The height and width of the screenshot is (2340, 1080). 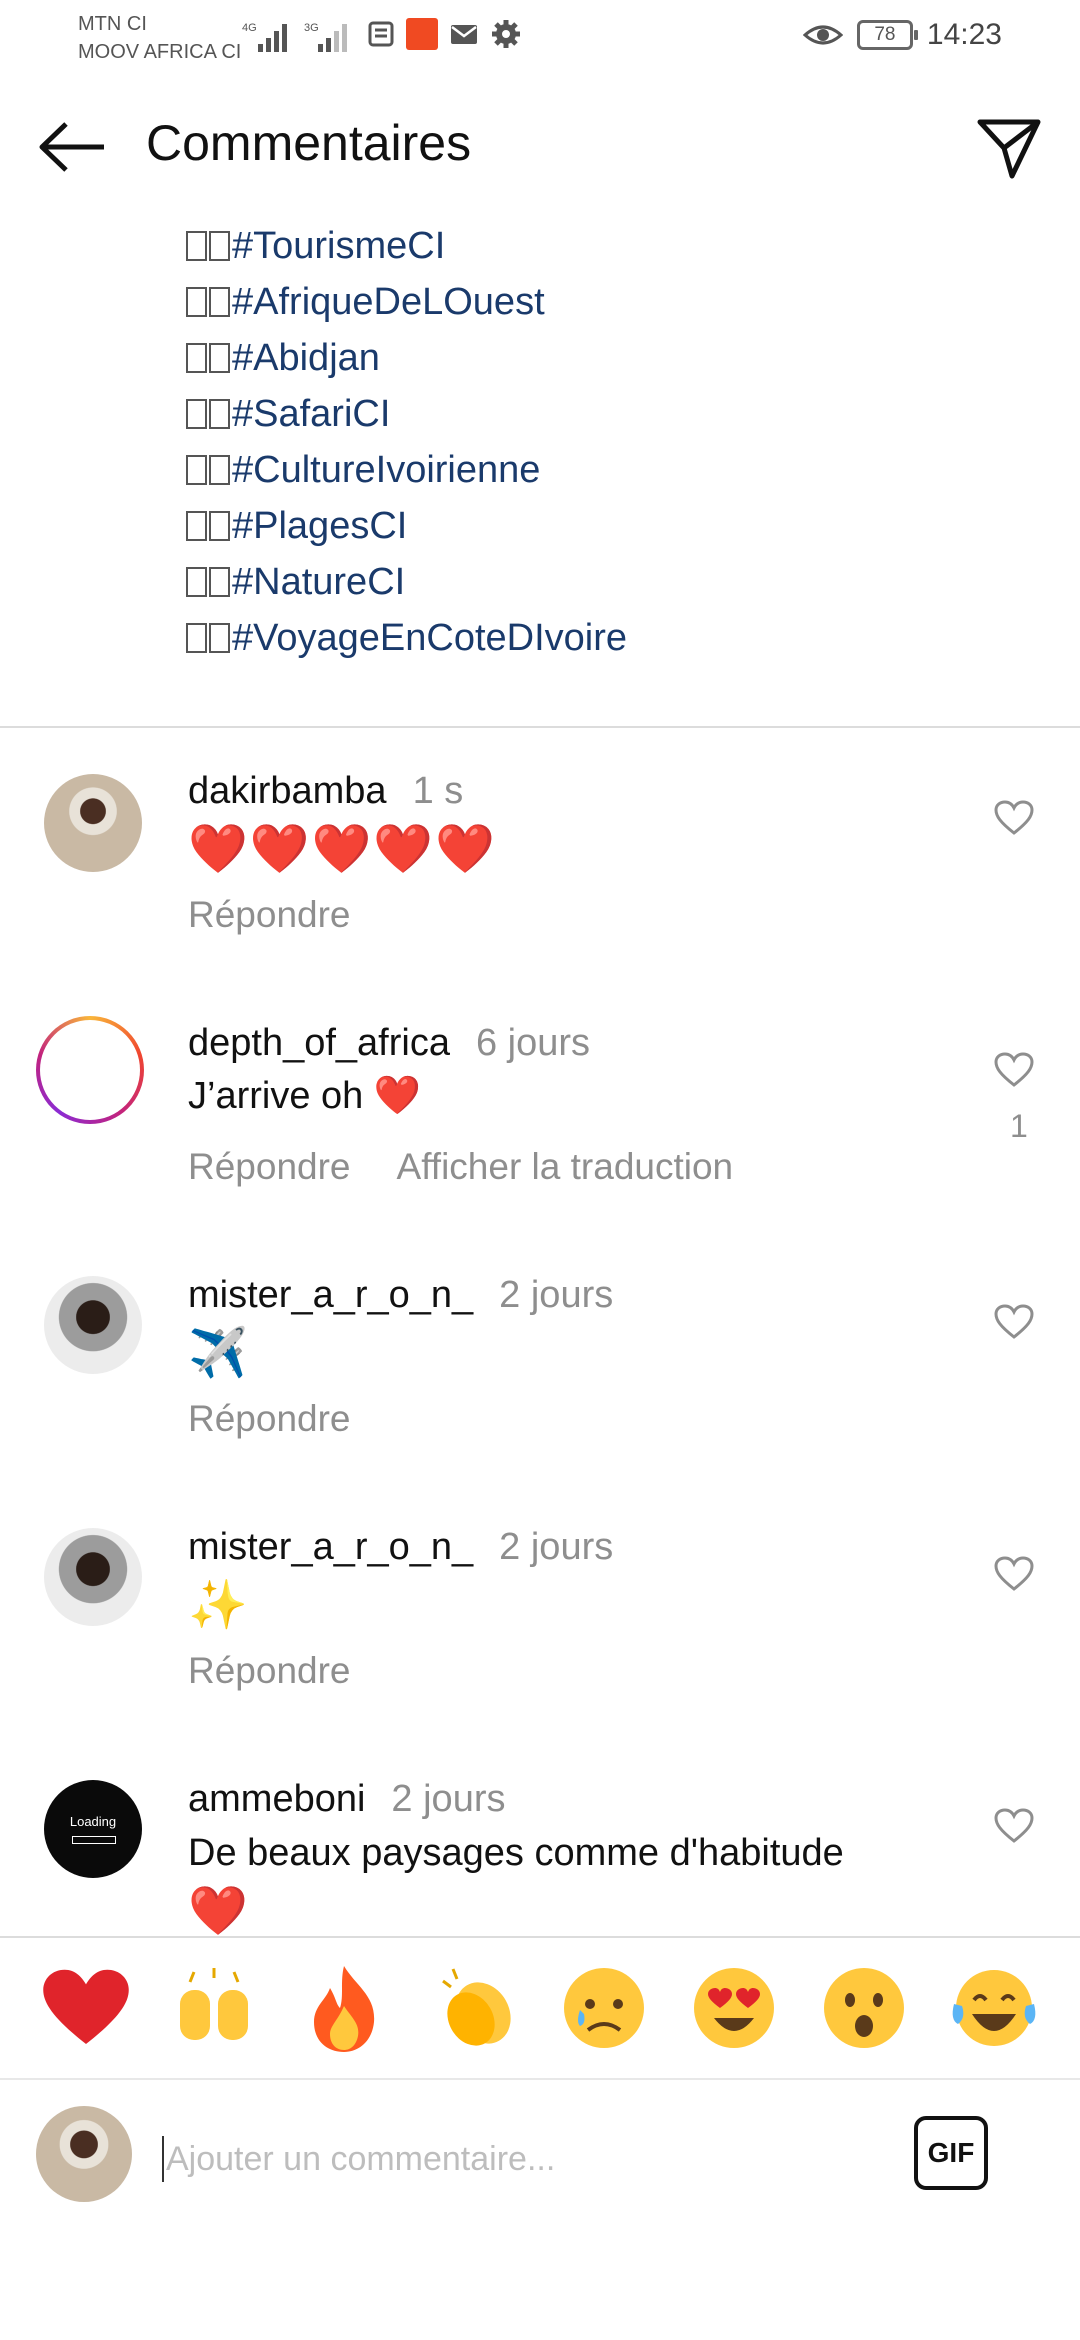 What do you see at coordinates (887, 35) in the screenshot?
I see `battery-indicator: 78` at bounding box center [887, 35].